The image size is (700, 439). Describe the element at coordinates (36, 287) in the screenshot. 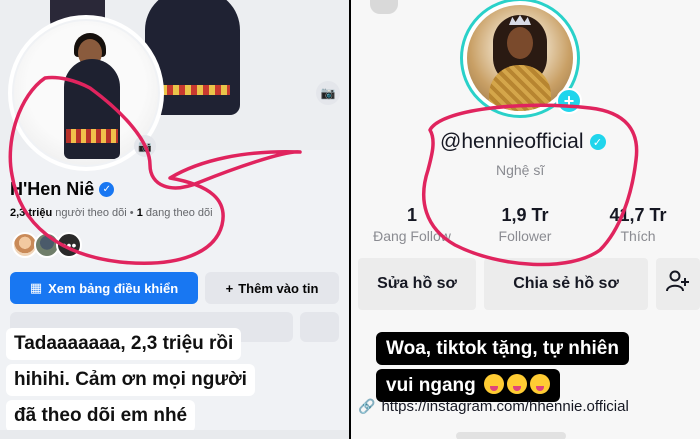

I see `chart-icon: ▦` at that location.